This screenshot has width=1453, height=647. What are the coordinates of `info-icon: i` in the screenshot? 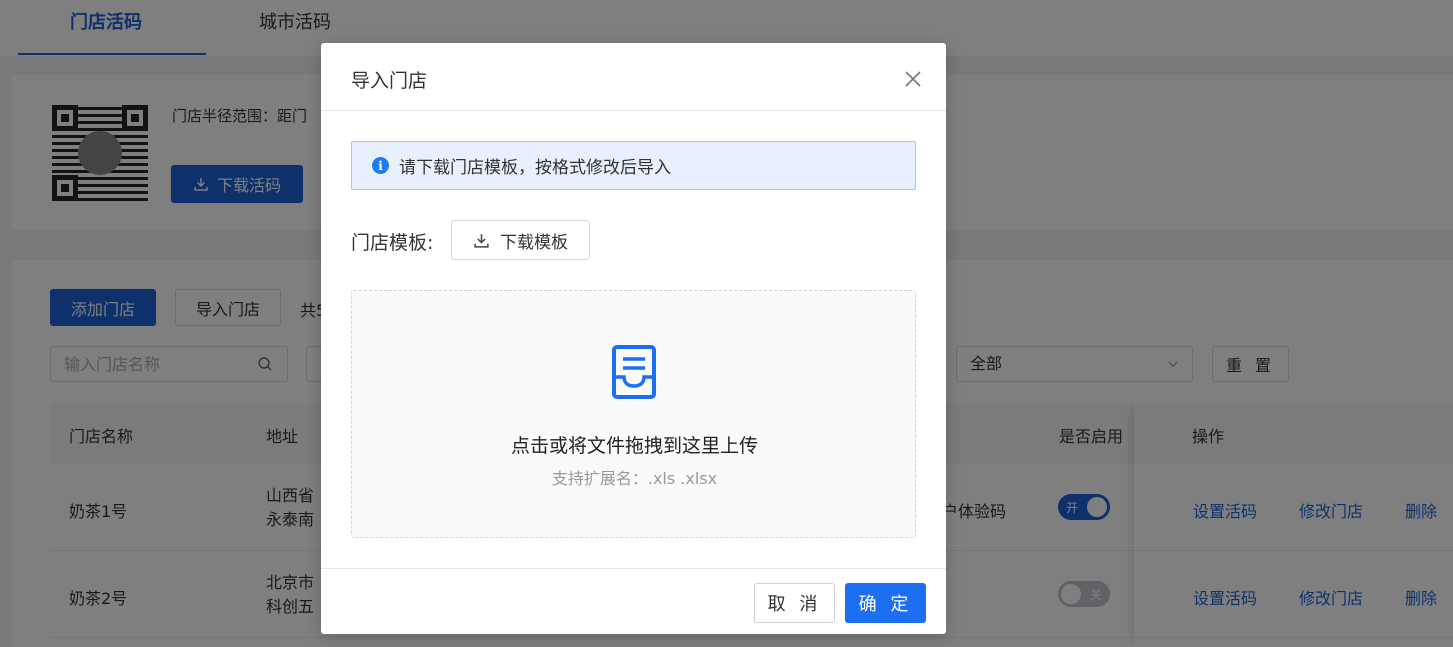 It's located at (380, 165).